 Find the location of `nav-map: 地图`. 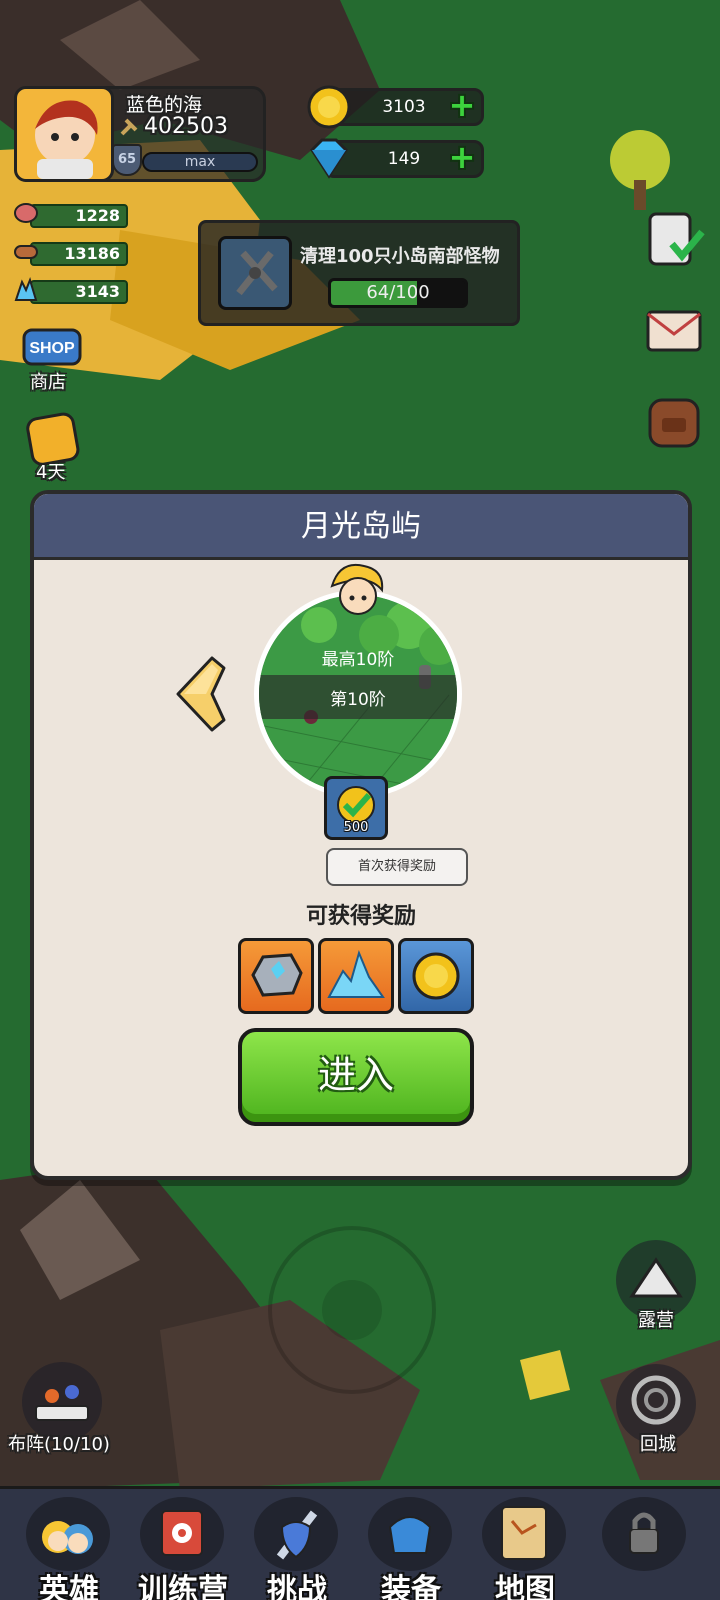

nav-map: 地图 is located at coordinates (525, 1544).